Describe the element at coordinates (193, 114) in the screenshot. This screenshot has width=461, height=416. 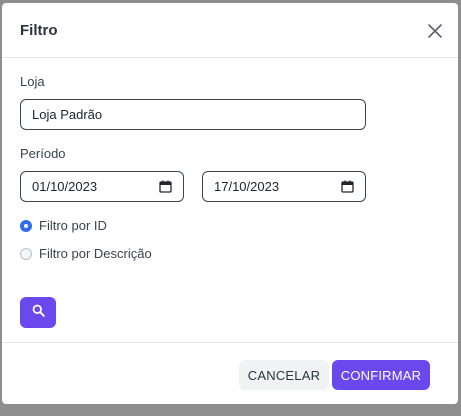
I see `store-input: Loja Padrão` at that location.